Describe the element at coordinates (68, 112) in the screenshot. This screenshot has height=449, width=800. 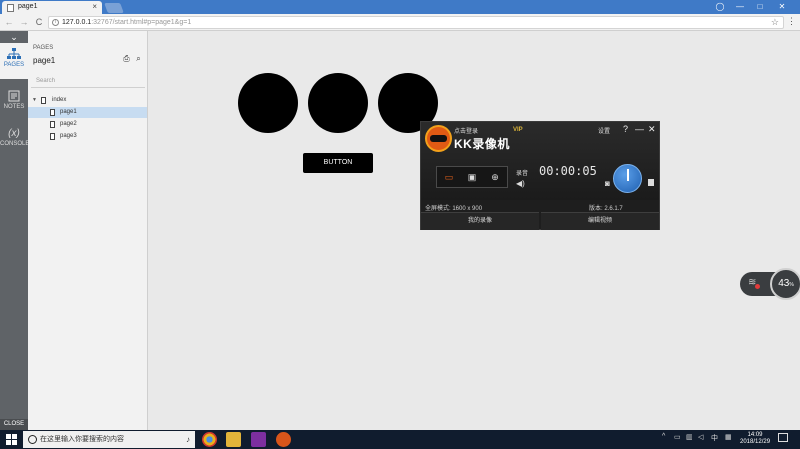
I see `tree-item-label: page1` at that location.